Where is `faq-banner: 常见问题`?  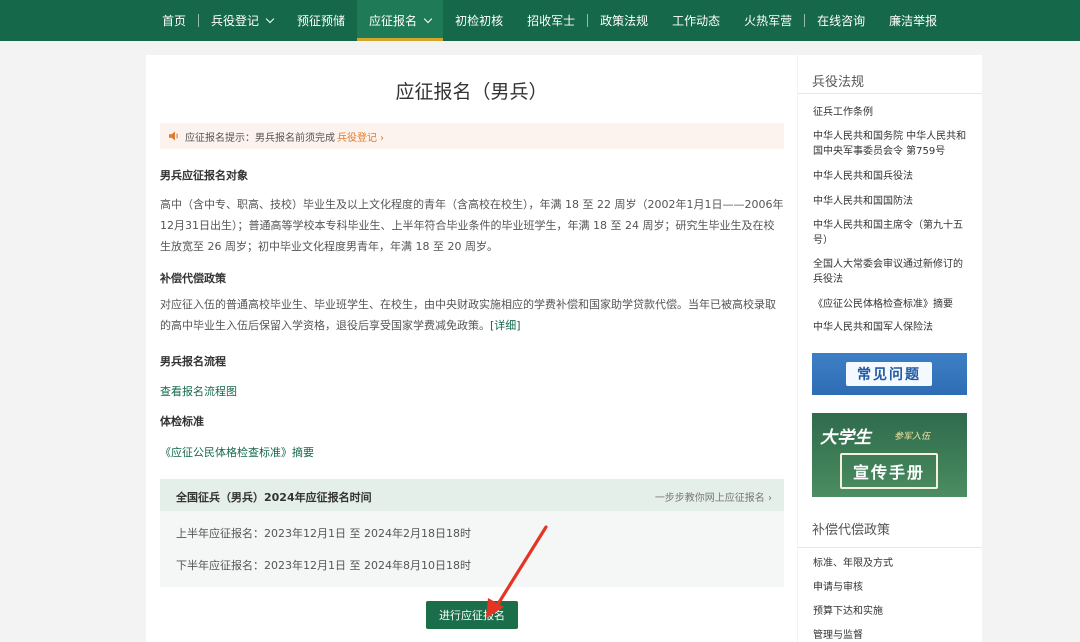 faq-banner: 常见问题 is located at coordinates (889, 374).